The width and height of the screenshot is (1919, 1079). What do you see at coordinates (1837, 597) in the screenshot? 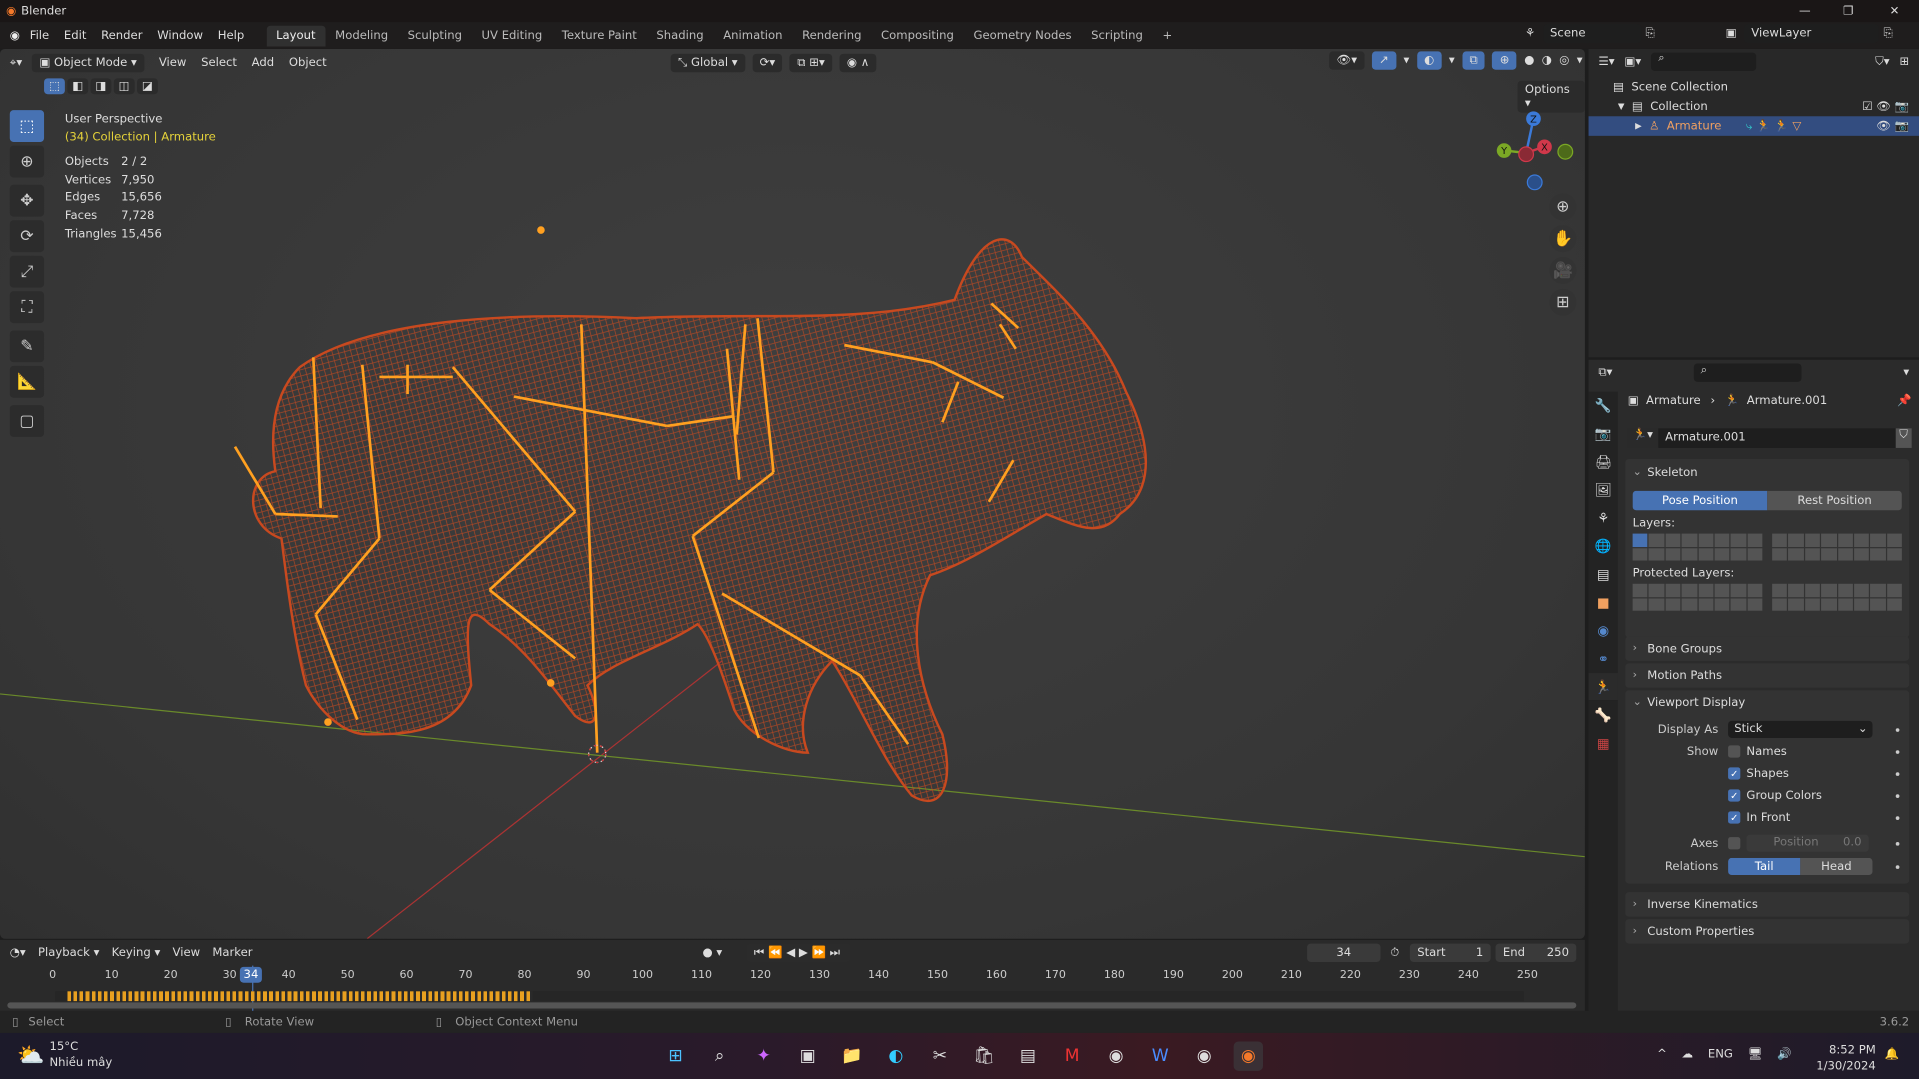
I see `protected-layer-buttons-right` at bounding box center [1837, 597].